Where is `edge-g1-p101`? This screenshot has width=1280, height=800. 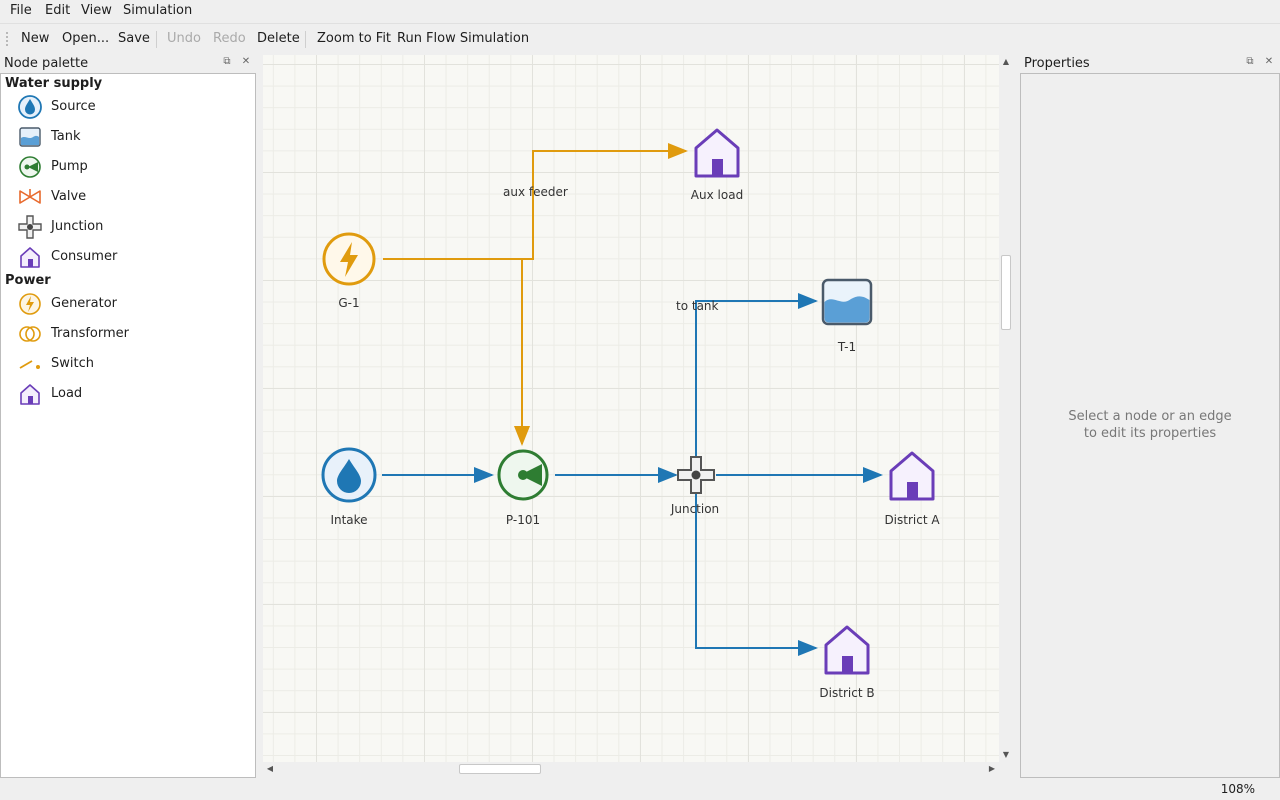 edge-g1-p101 is located at coordinates (456, 352).